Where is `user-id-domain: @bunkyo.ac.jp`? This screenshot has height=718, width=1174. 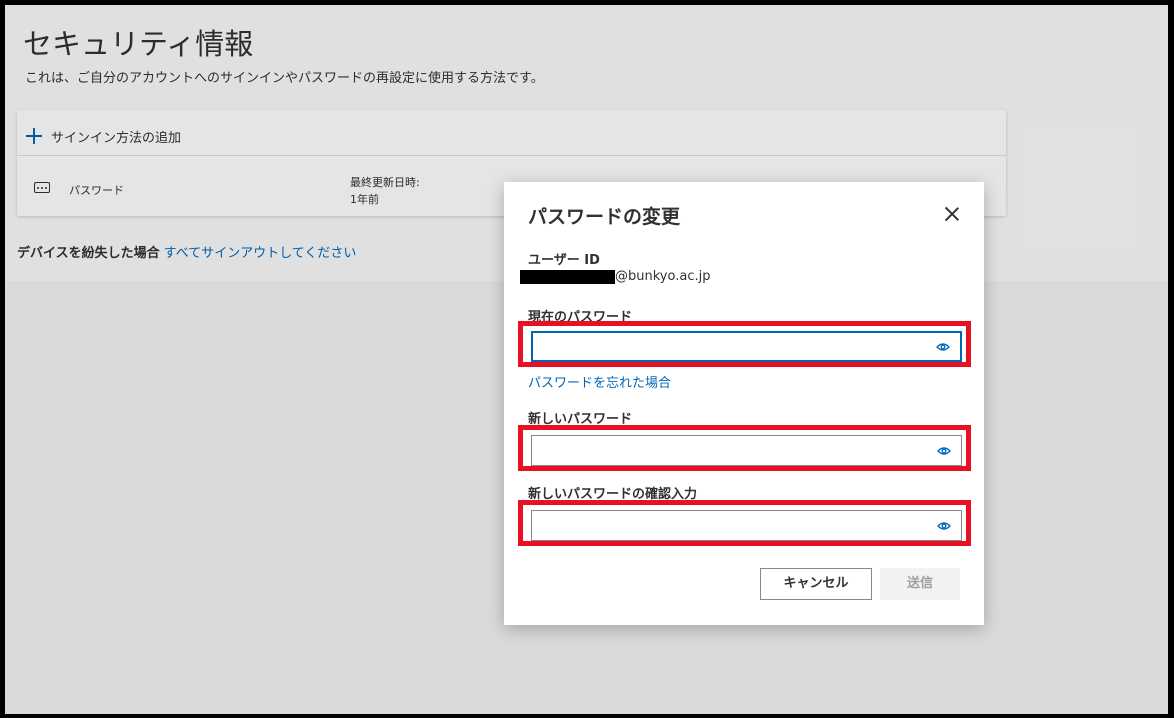
user-id-domain: @bunkyo.ac.jp is located at coordinates (663, 276).